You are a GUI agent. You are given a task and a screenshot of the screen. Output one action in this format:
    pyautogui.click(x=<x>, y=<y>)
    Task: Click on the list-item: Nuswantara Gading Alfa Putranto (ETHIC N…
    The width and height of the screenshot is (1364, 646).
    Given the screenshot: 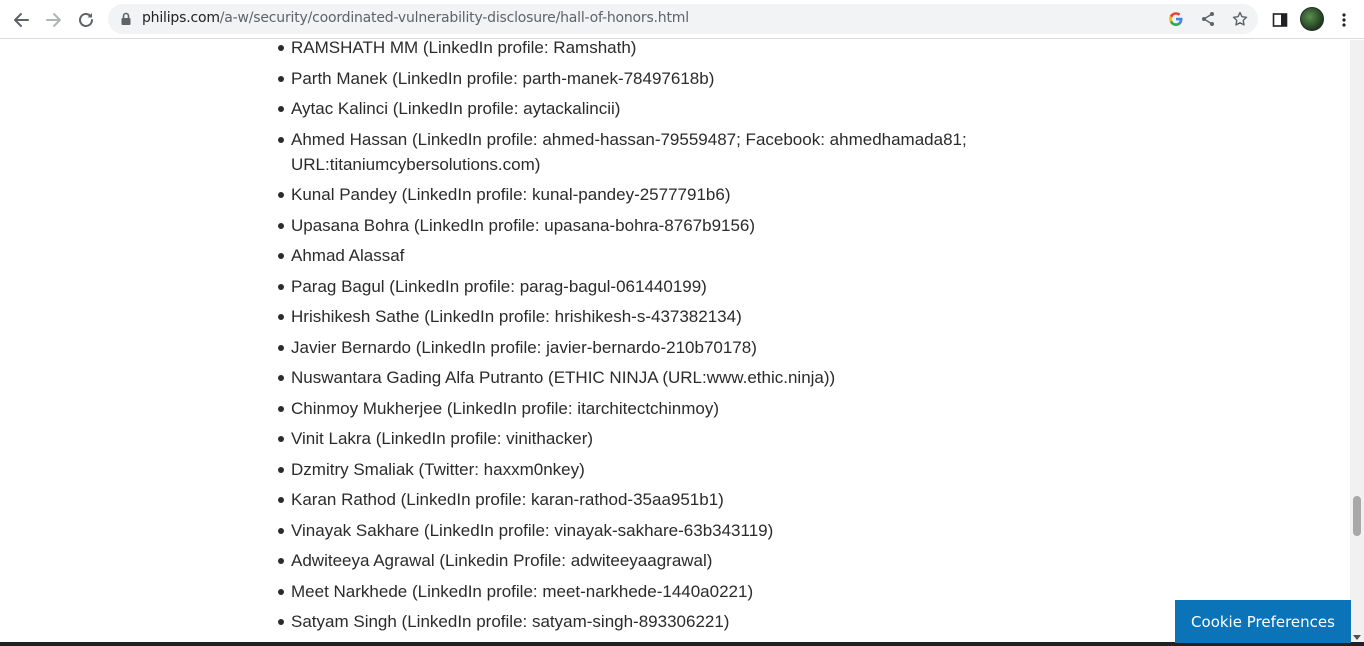 What is the action you would take?
    pyautogui.click(x=636, y=377)
    